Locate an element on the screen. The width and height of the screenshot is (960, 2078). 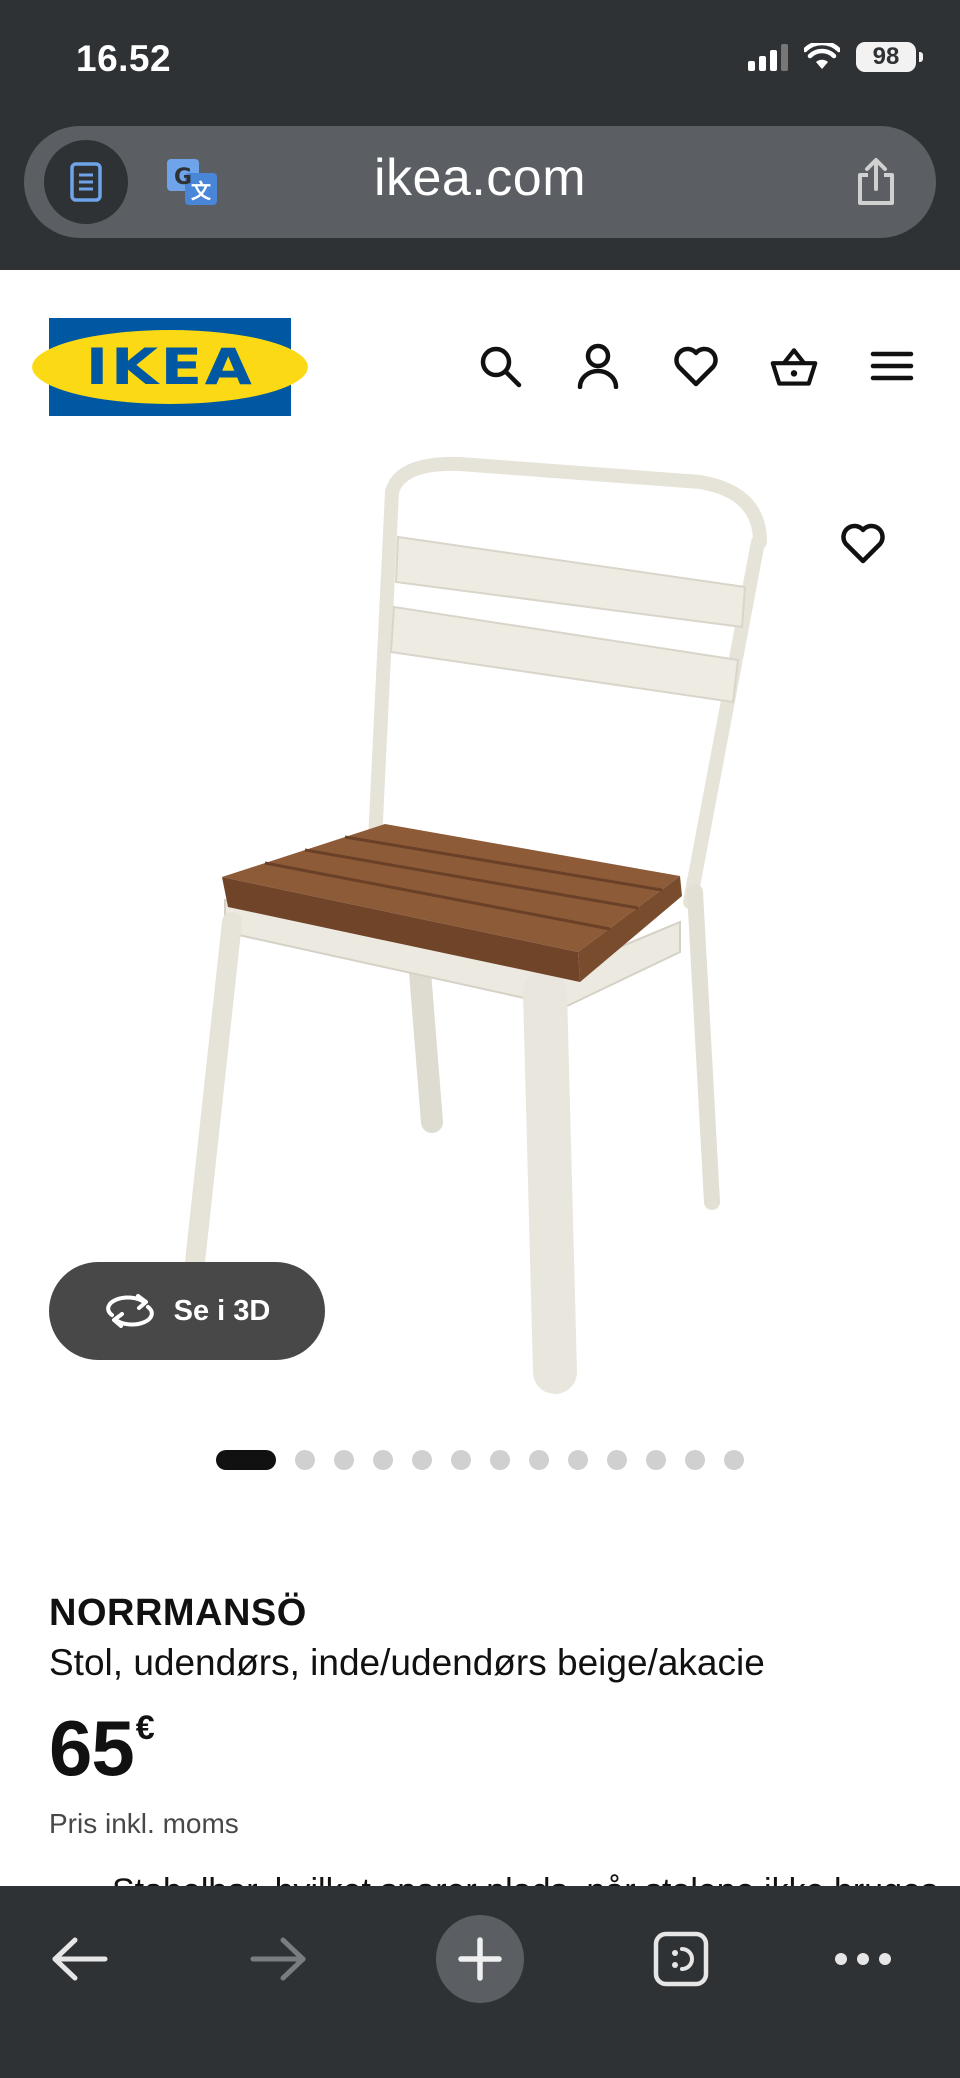
ikea-logo-text: IKEA is located at coordinates (170, 367).